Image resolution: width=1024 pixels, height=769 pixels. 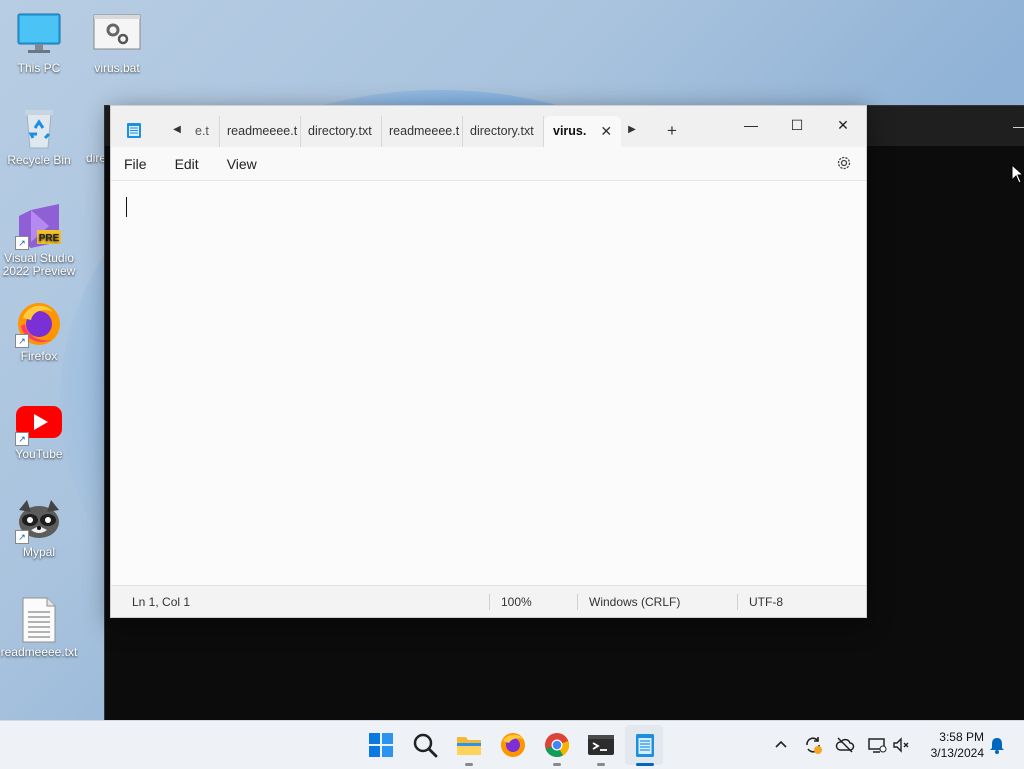 I want to click on mouse-cursor-icon, so click(x=1017, y=174).